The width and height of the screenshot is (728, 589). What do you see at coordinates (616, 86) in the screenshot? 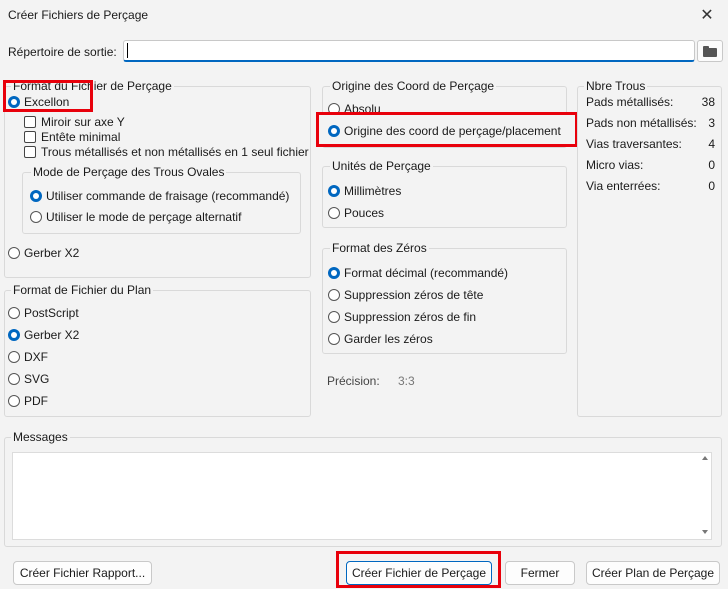
I see `holes-title: Nbre Trous` at bounding box center [616, 86].